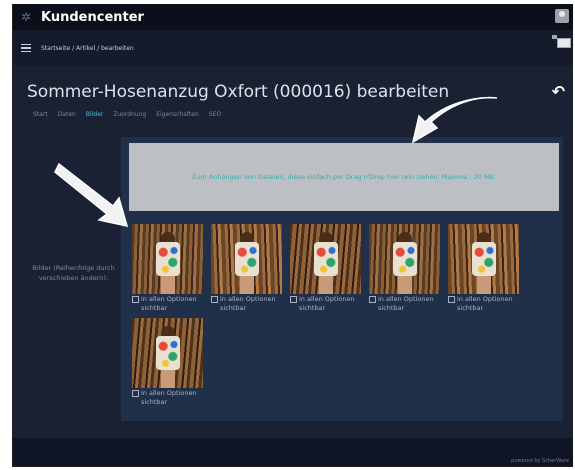 This screenshot has width=575, height=470. Describe the element at coordinates (67, 114) in the screenshot. I see `tab-daten: Daten` at that location.